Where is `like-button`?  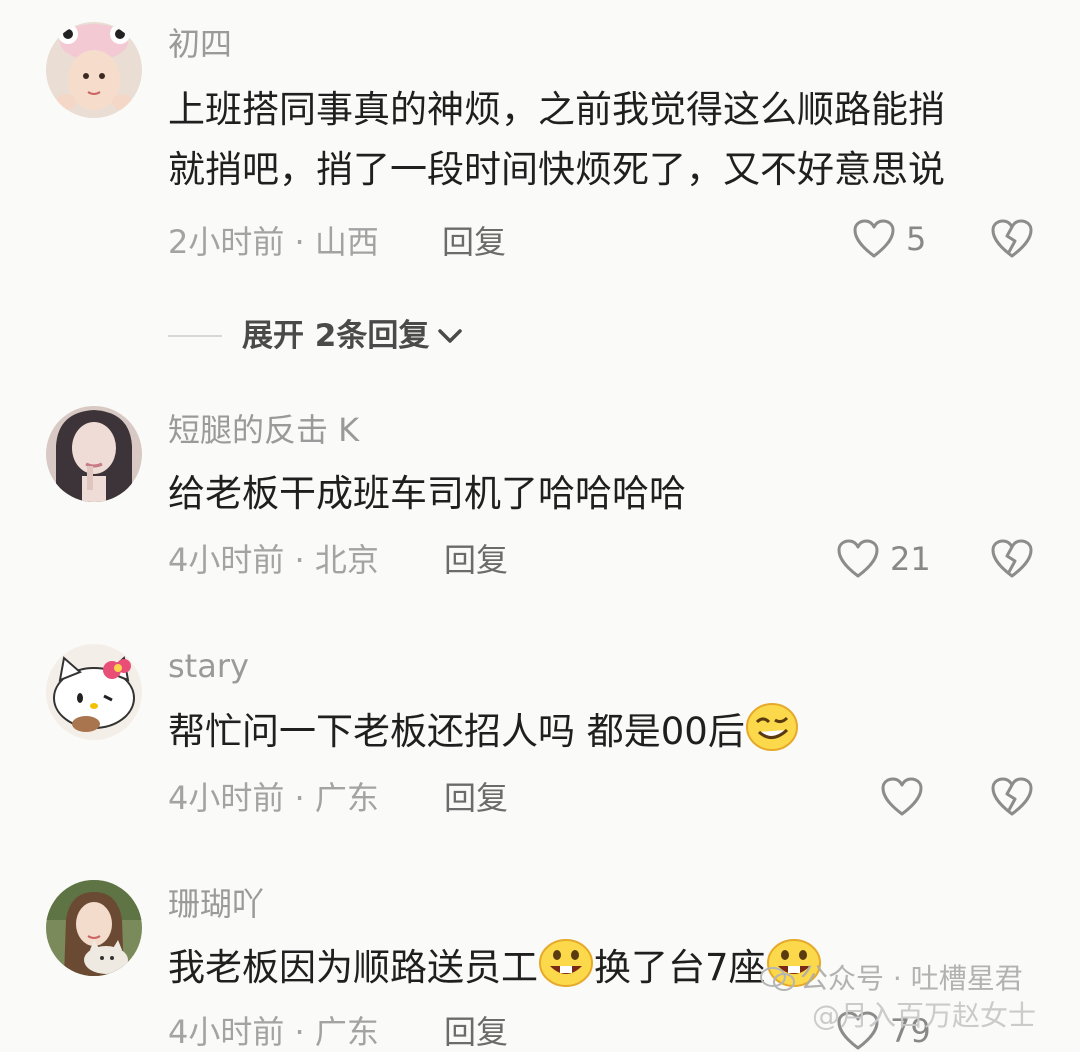
like-button is located at coordinates (907, 797).